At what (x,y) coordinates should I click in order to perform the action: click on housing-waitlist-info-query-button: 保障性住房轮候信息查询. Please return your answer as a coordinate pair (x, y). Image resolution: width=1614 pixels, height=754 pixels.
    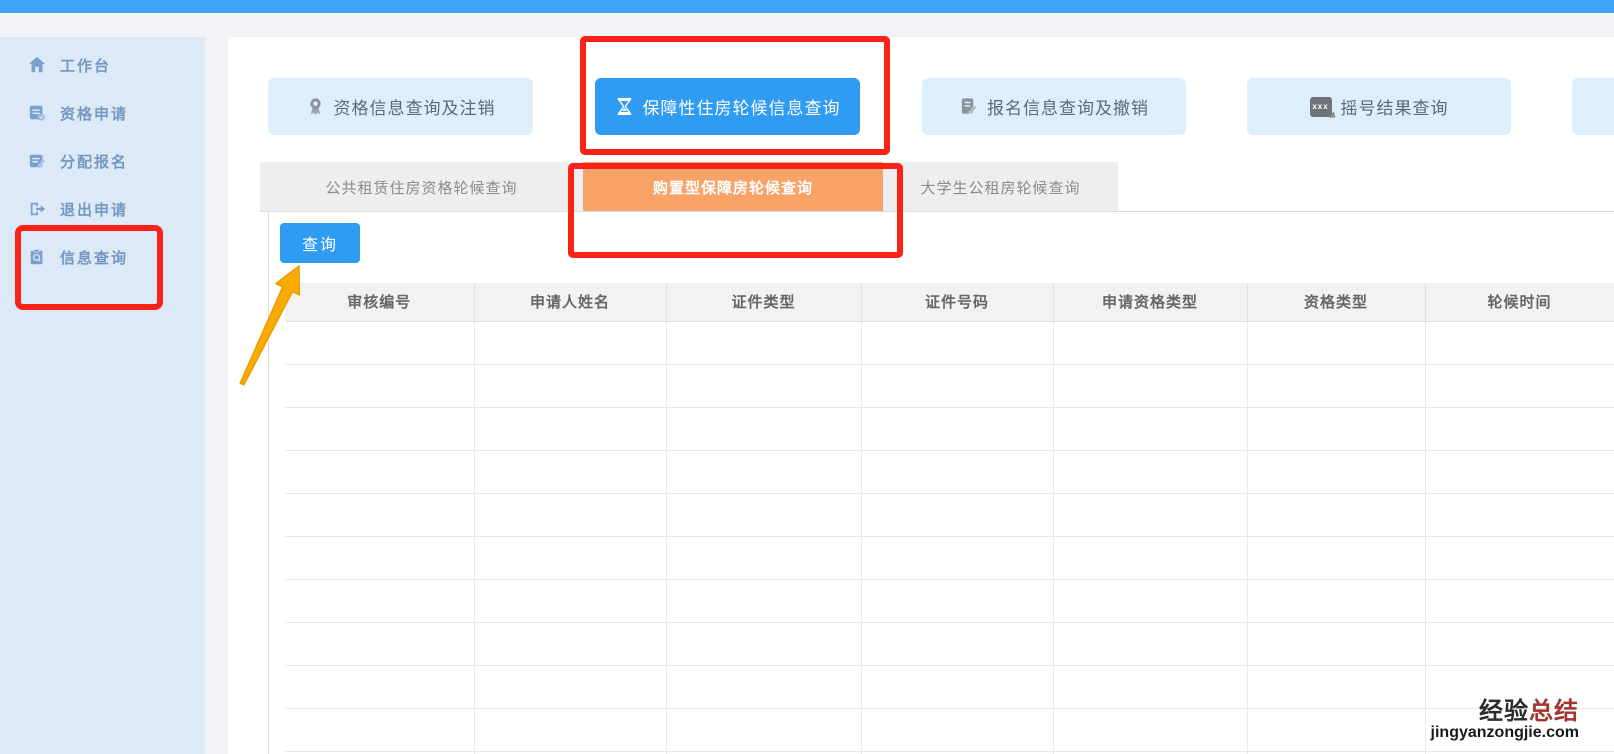
    Looking at the image, I should click on (727, 106).